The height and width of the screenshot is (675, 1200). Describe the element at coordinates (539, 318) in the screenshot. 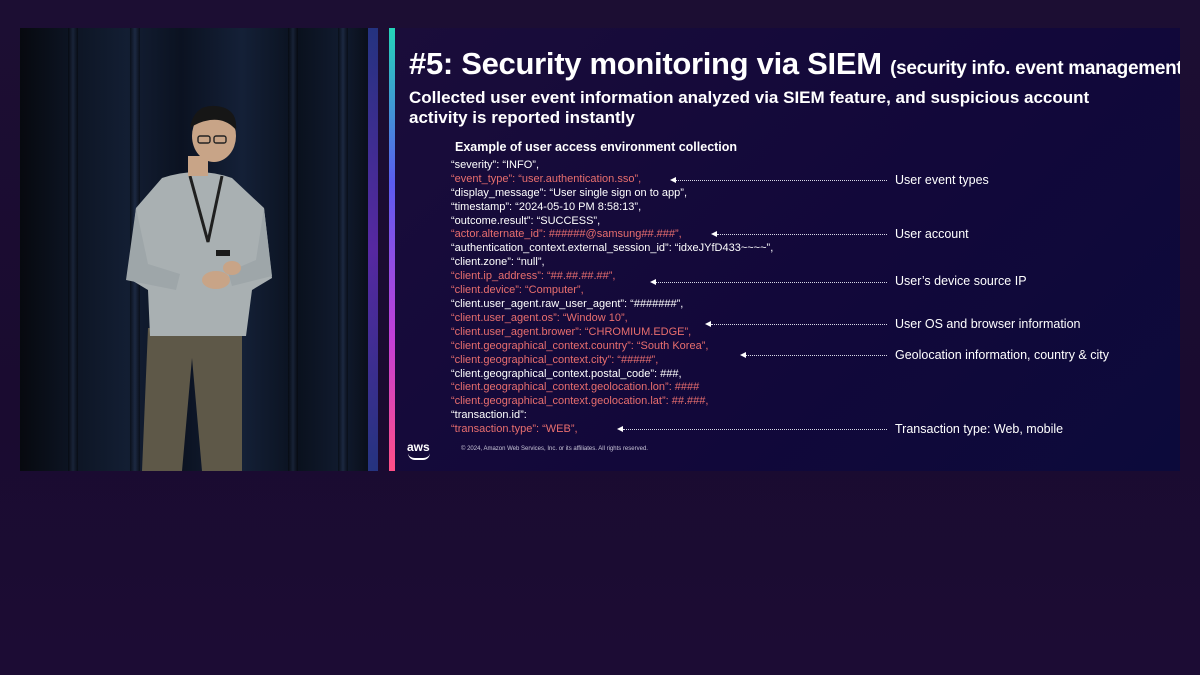

I see `code-line: “client.user_agent.os”: “Window 10”,` at that location.